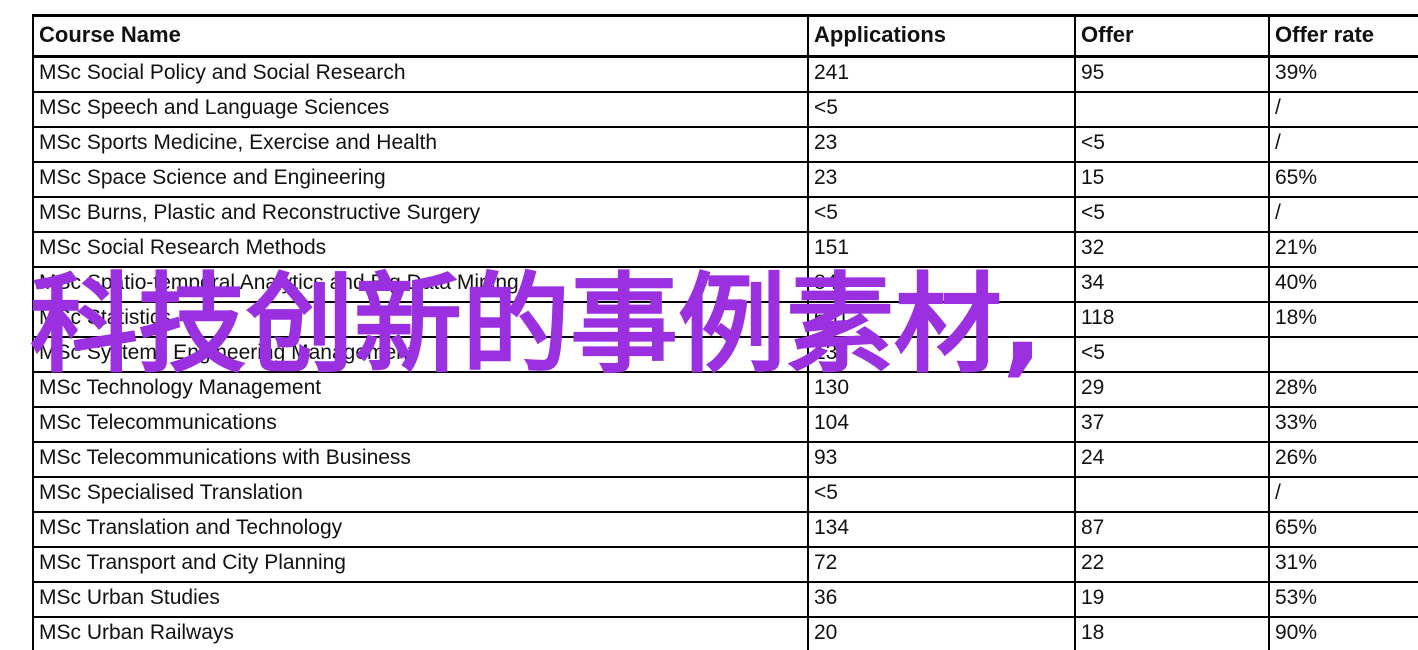 This screenshot has height=650, width=1418. What do you see at coordinates (420, 424) in the screenshot?
I see `cell-course-name: MSc Telecommunications` at bounding box center [420, 424].